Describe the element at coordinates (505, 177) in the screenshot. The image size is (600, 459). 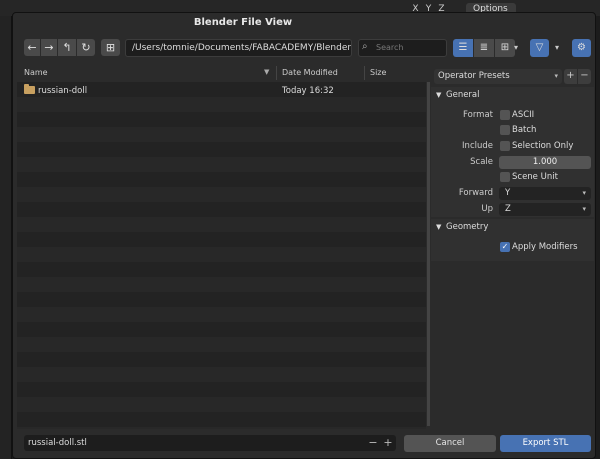
I see `scene-unit-checkbox` at that location.